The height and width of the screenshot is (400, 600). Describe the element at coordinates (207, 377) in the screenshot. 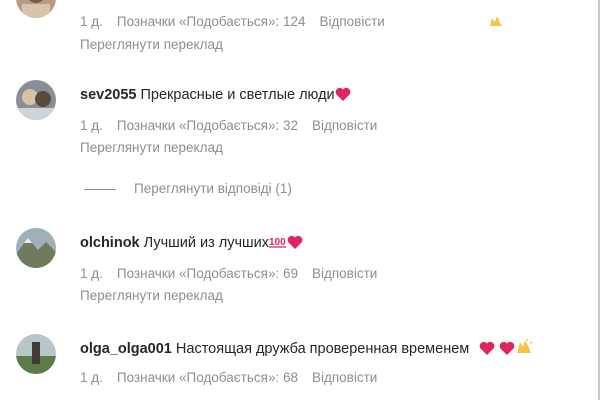

I see `likes-count: Позначки «Подобається»: 68` at that location.